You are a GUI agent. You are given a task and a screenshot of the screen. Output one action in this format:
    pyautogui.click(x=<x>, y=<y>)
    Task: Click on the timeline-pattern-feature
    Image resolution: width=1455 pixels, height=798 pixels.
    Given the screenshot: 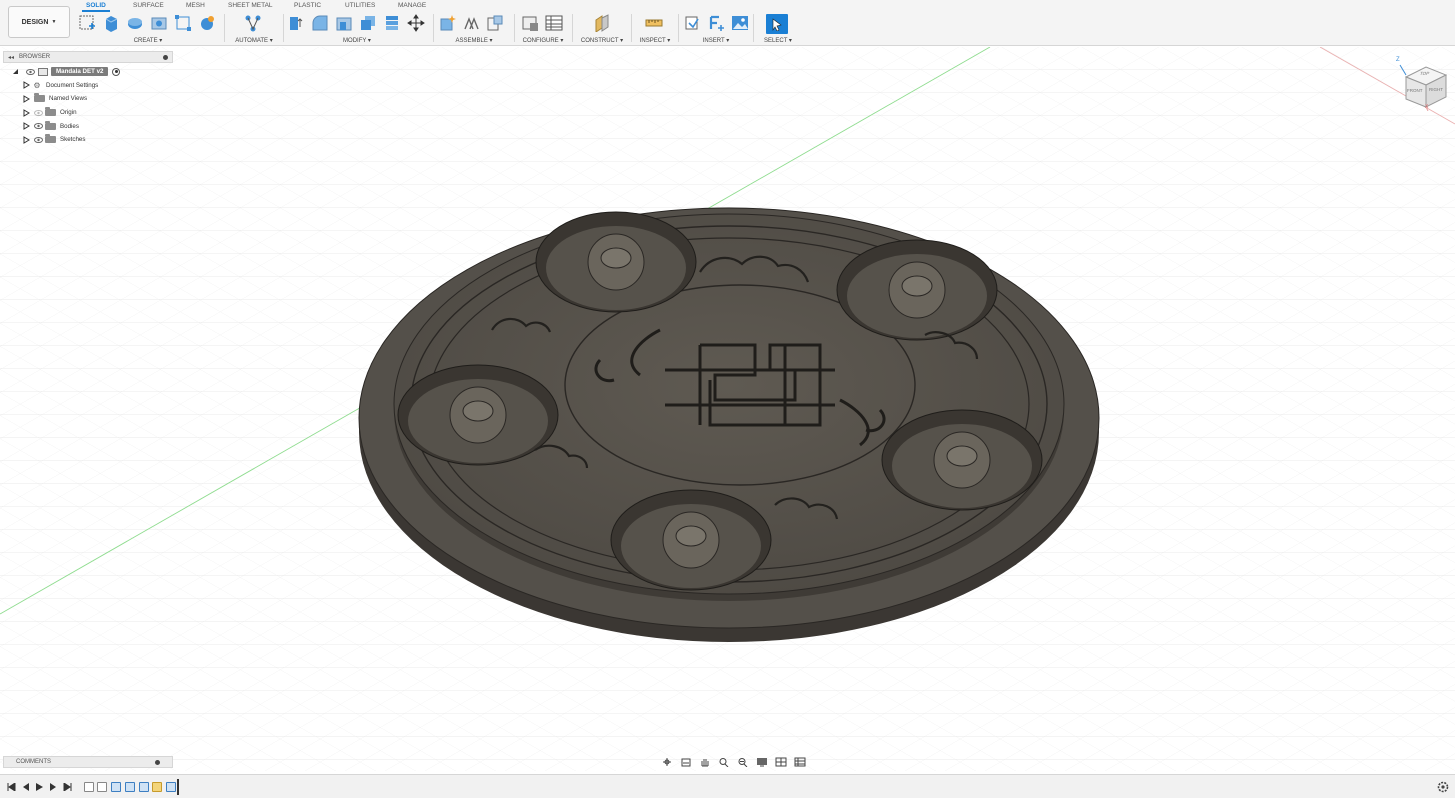 What is the action you would take?
    pyautogui.click(x=157, y=787)
    